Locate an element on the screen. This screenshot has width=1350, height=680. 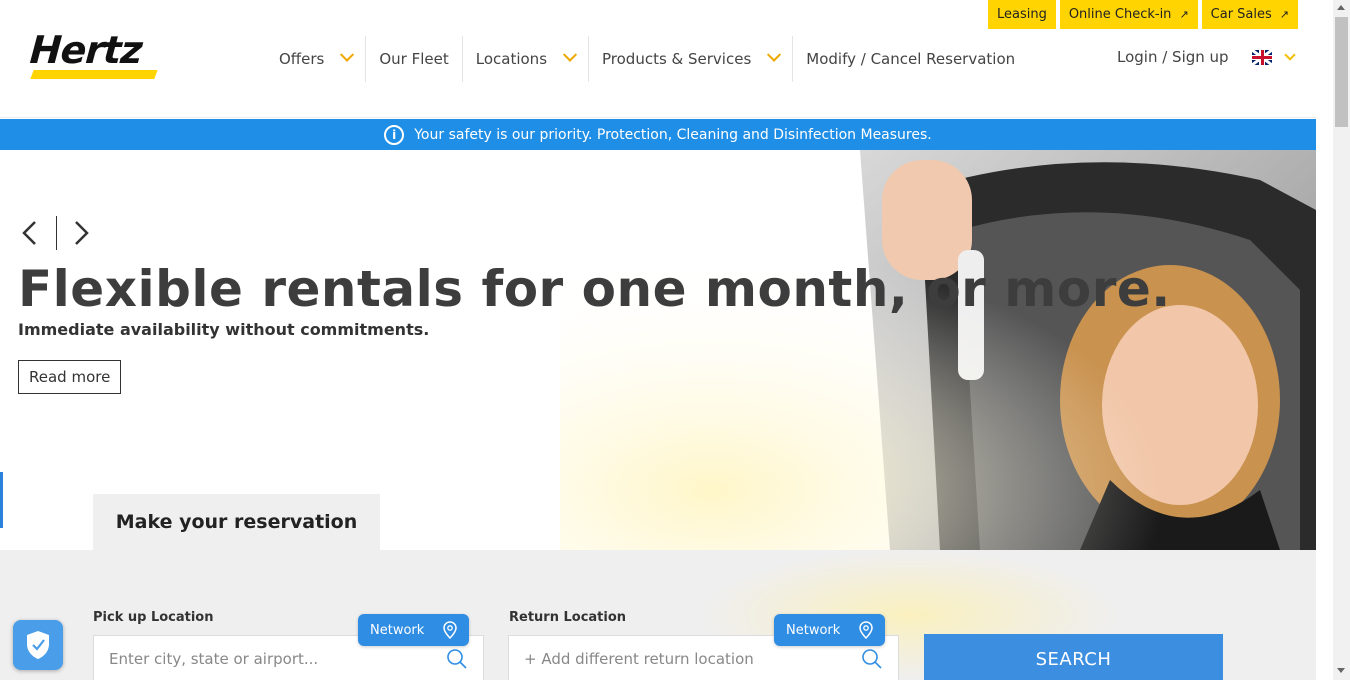
read-more-button: Read more is located at coordinates (70, 377).